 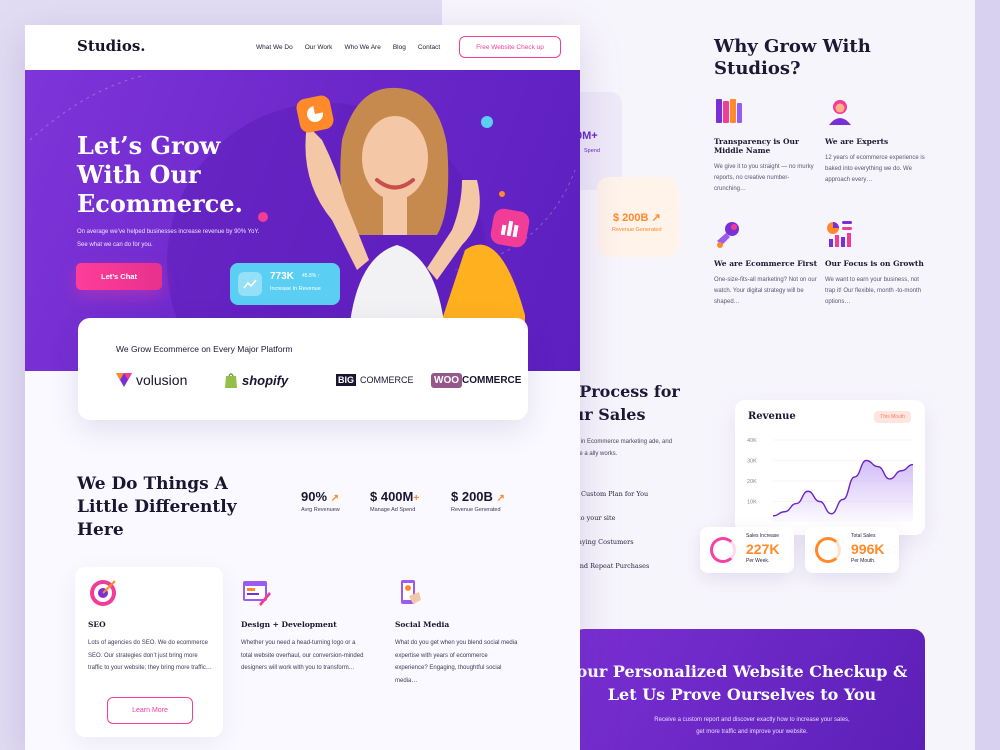 What do you see at coordinates (729, 112) in the screenshot?
I see `books-icon` at bounding box center [729, 112].